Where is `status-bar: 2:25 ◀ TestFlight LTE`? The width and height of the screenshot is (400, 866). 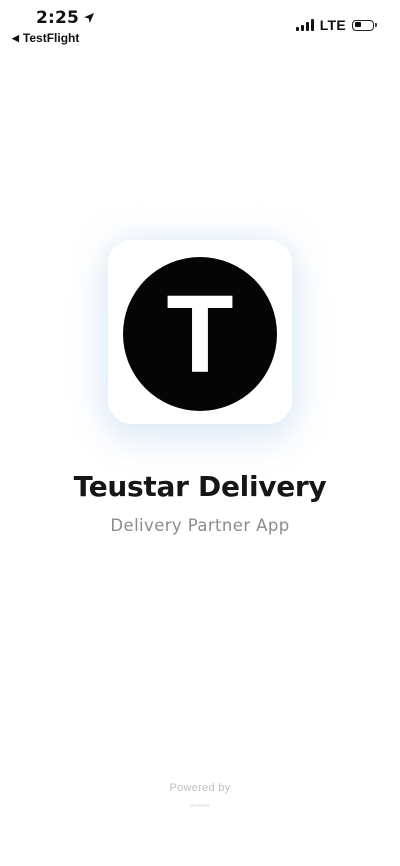
status-bar: 2:25 ◀ TestFlight LTE is located at coordinates (200, 26).